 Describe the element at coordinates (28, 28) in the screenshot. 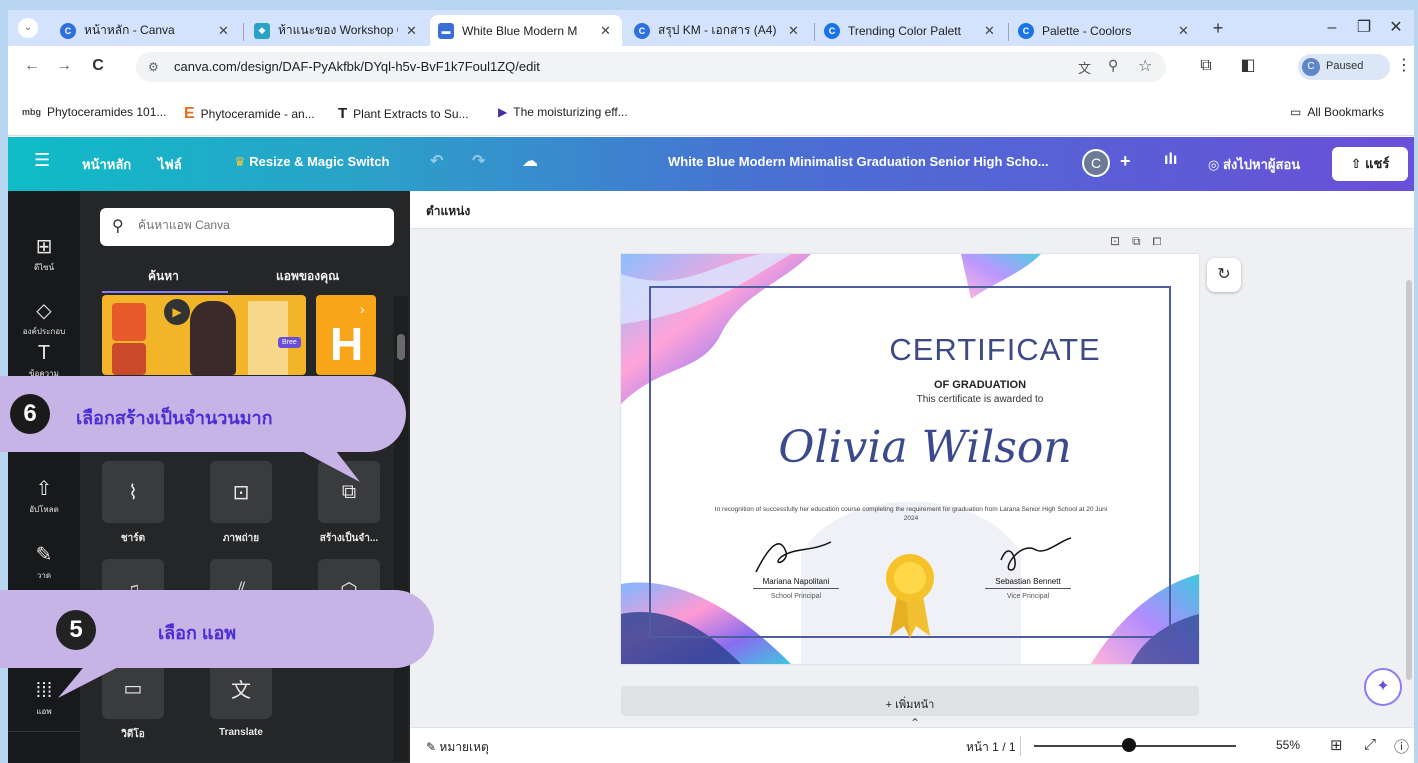

I see `tab-search-icon: ⌄` at that location.